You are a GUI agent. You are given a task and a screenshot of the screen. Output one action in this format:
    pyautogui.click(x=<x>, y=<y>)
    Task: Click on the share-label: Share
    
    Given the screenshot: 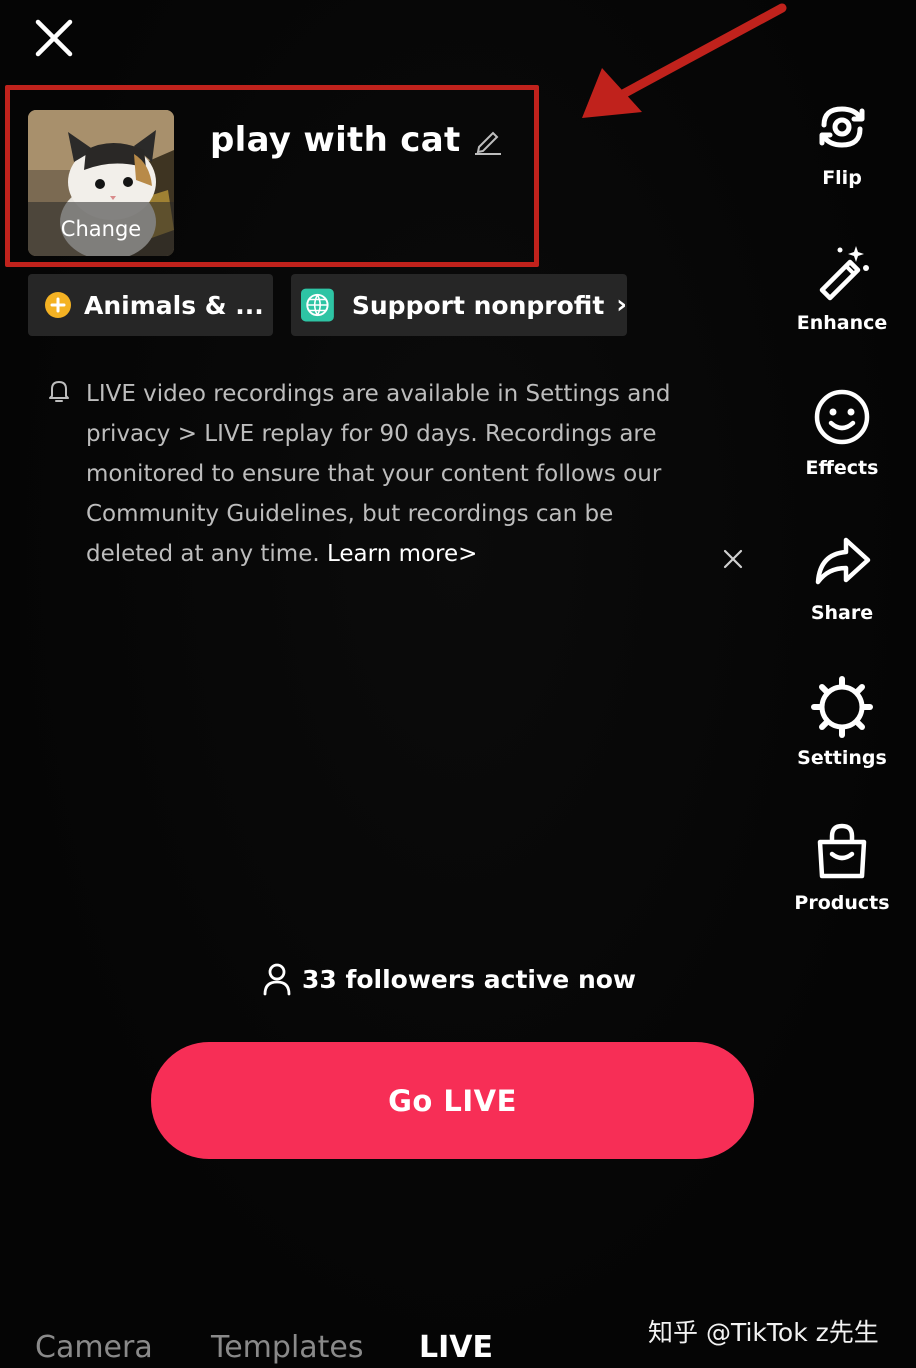 What is the action you would take?
    pyautogui.click(x=842, y=613)
    